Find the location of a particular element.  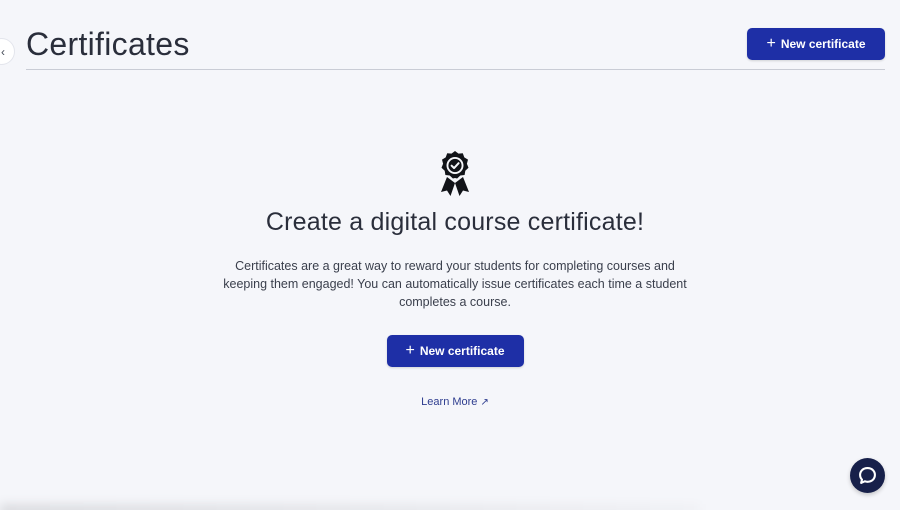

bottom-shadow is located at coordinates (350, 507).